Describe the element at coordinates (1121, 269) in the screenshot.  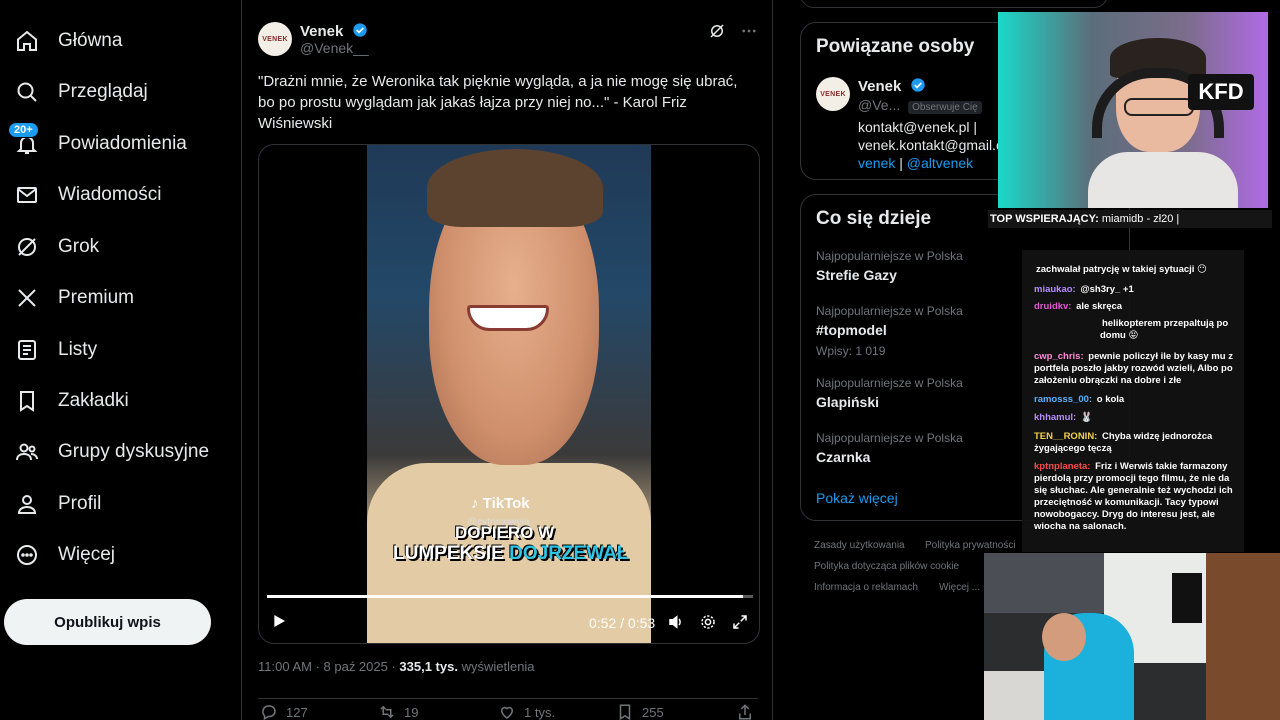
I see `chat-text: zachwalał patrycję w takiej sytuacji 😶` at that location.